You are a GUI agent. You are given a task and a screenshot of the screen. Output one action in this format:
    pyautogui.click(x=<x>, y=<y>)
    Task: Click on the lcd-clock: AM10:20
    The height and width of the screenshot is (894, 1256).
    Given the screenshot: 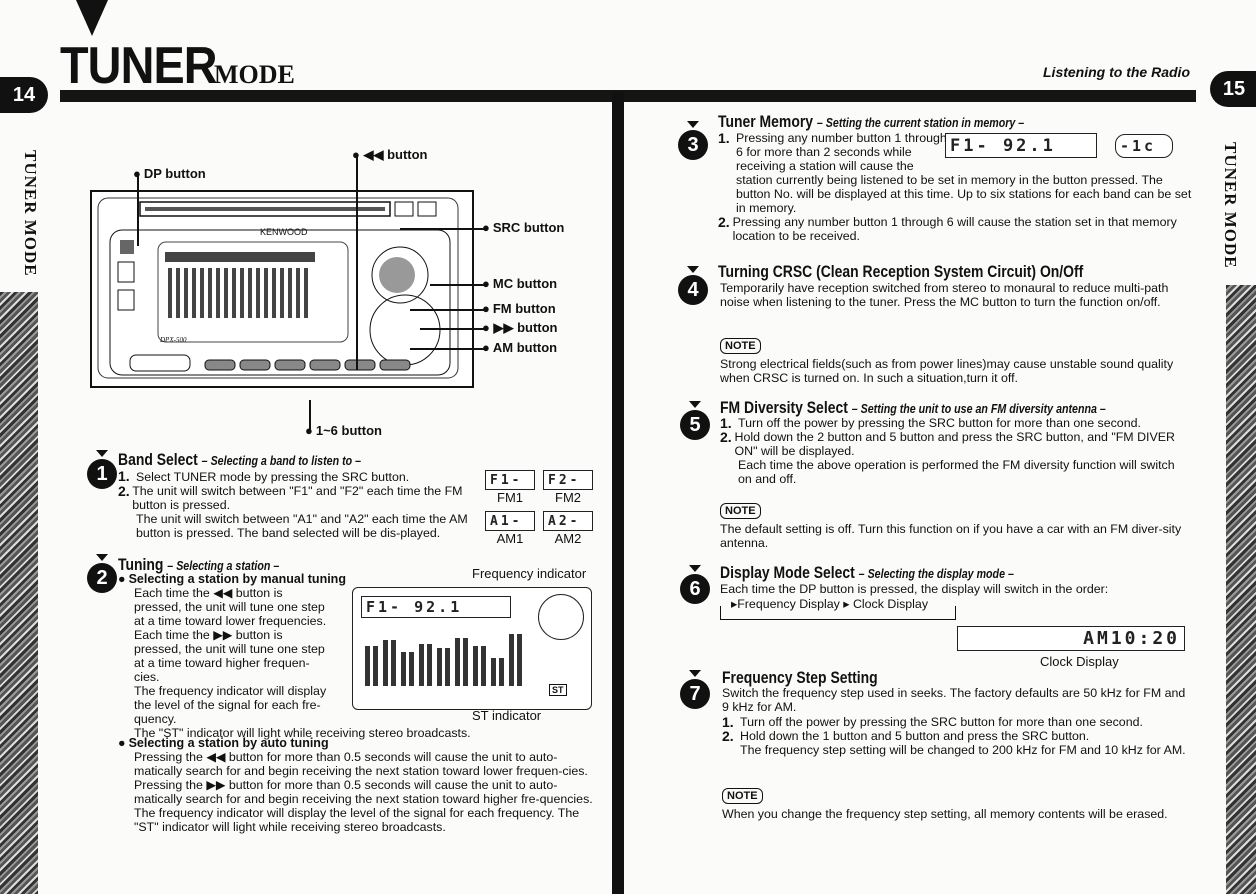 What is the action you would take?
    pyautogui.click(x=1071, y=638)
    